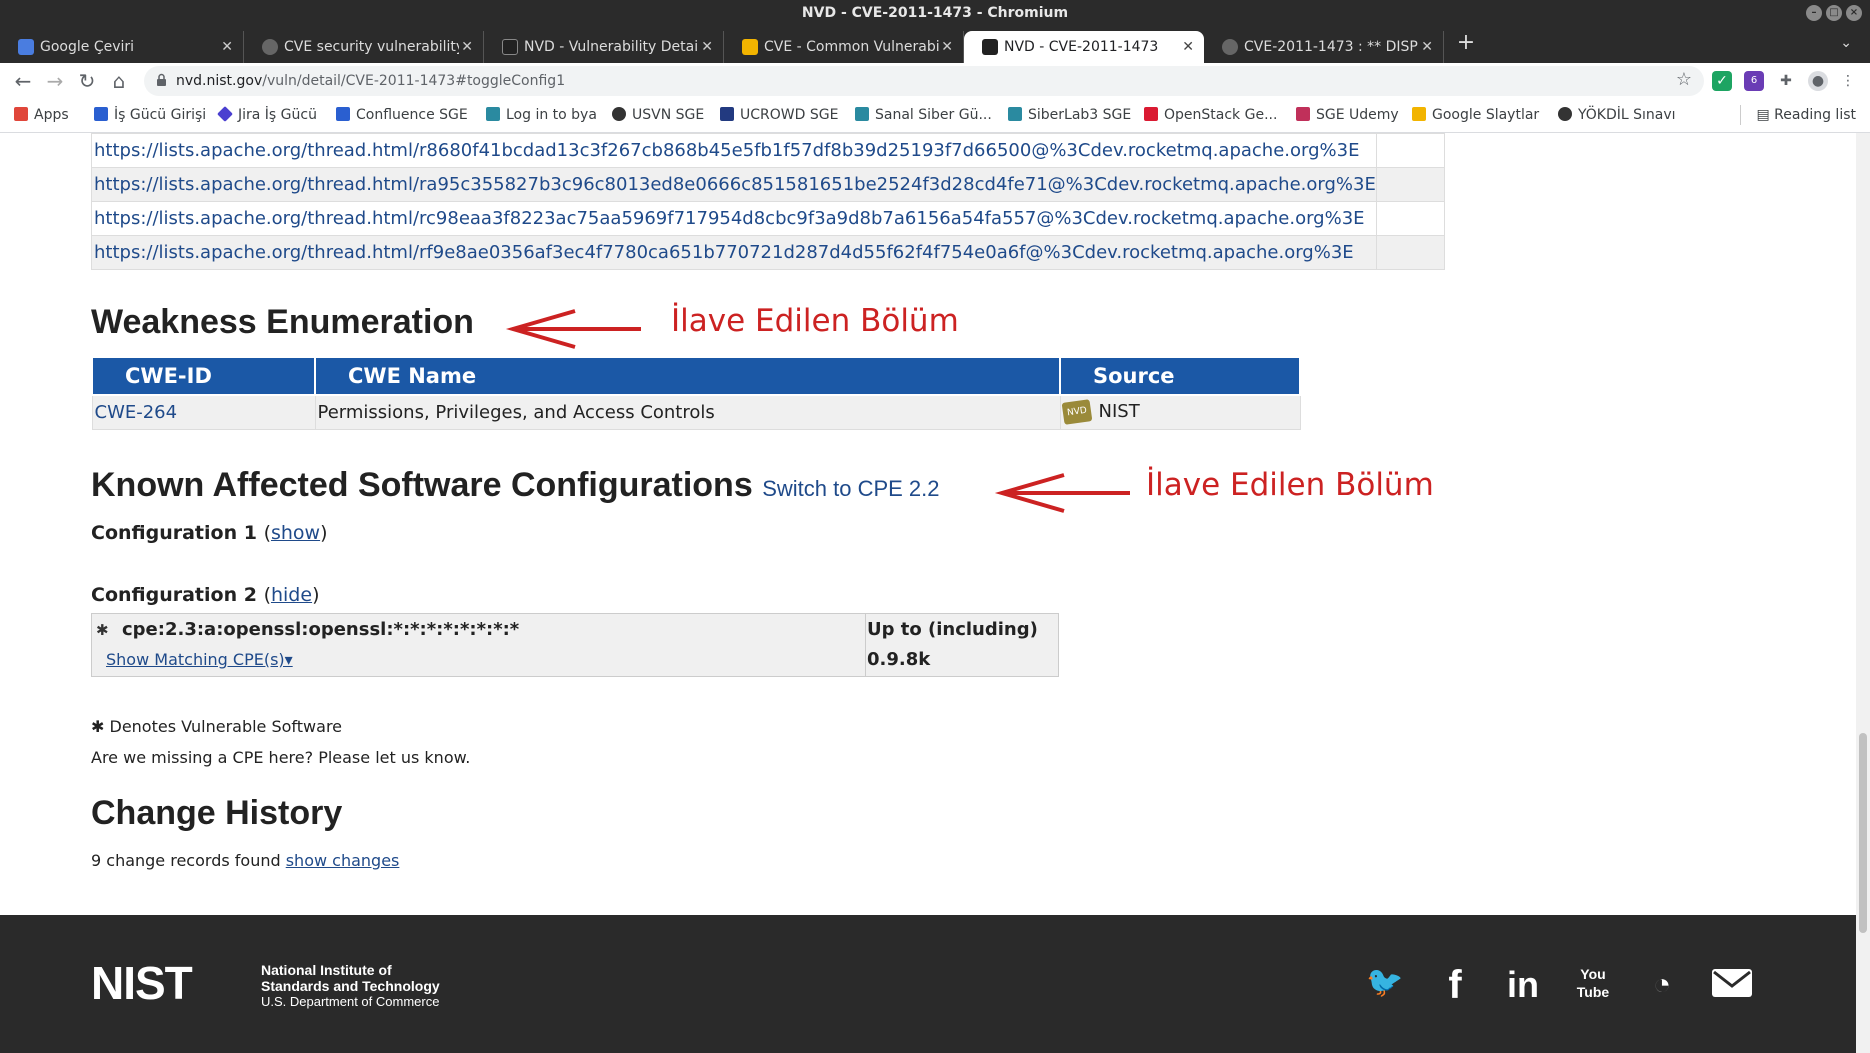  Describe the element at coordinates (1754, 81) in the screenshot. I see `extension-badge-icon: 6` at that location.